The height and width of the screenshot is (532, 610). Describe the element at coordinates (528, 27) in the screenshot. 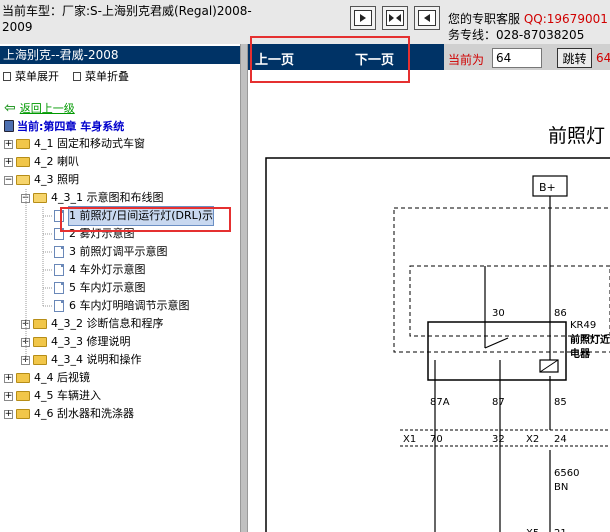

I see `customer-service-info: 您的专职客服 QQ:19679001 务专线：028-87038205` at that location.